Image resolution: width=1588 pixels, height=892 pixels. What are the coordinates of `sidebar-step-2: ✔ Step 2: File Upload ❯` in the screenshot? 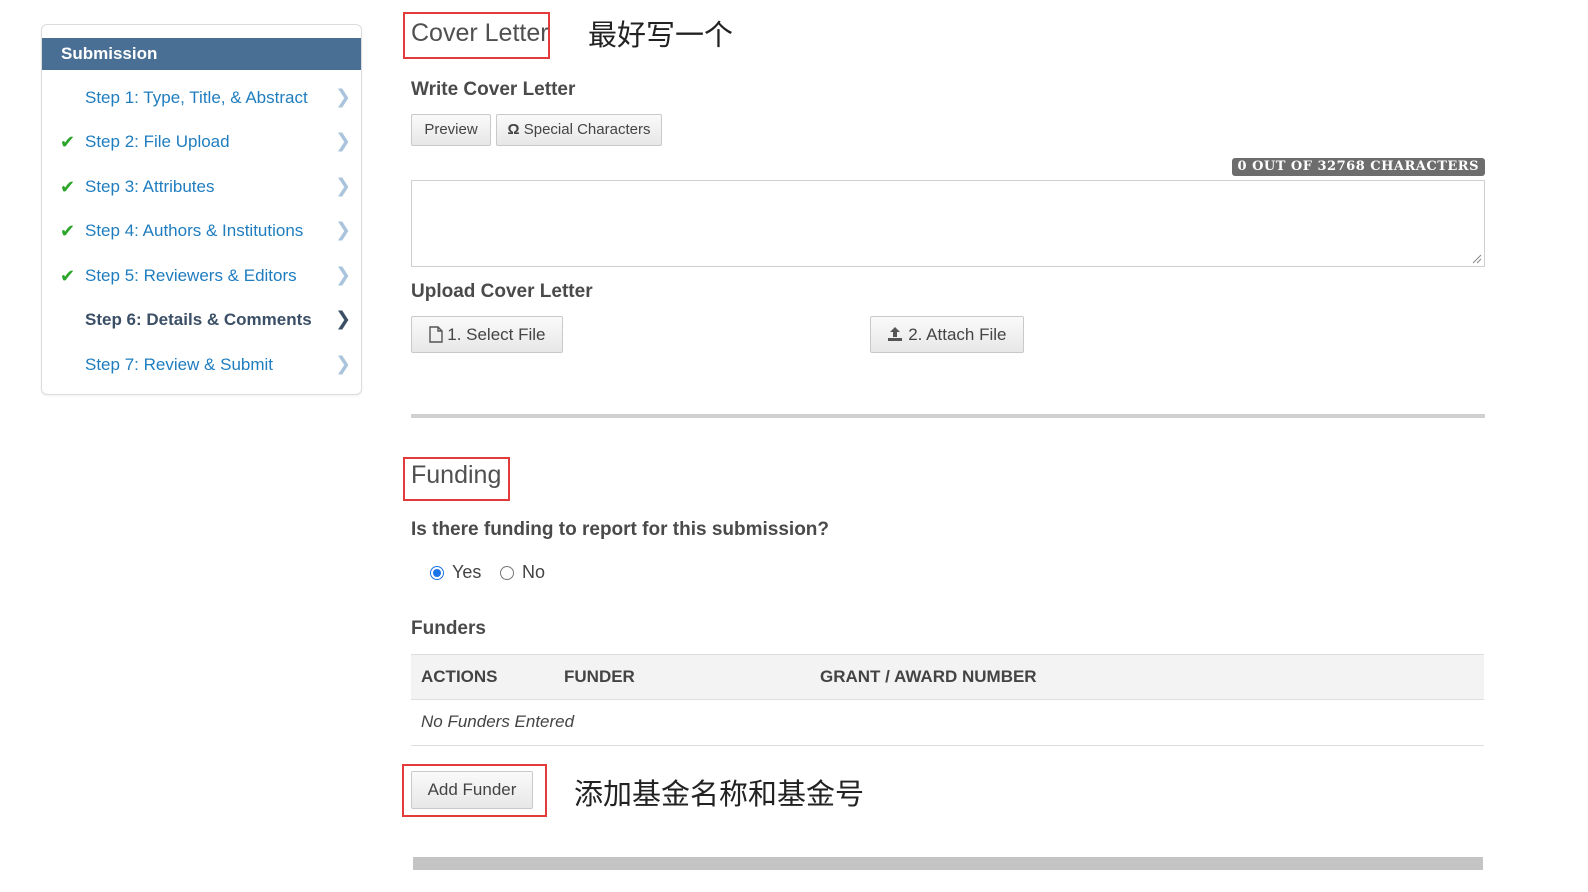 It's located at (201, 142).